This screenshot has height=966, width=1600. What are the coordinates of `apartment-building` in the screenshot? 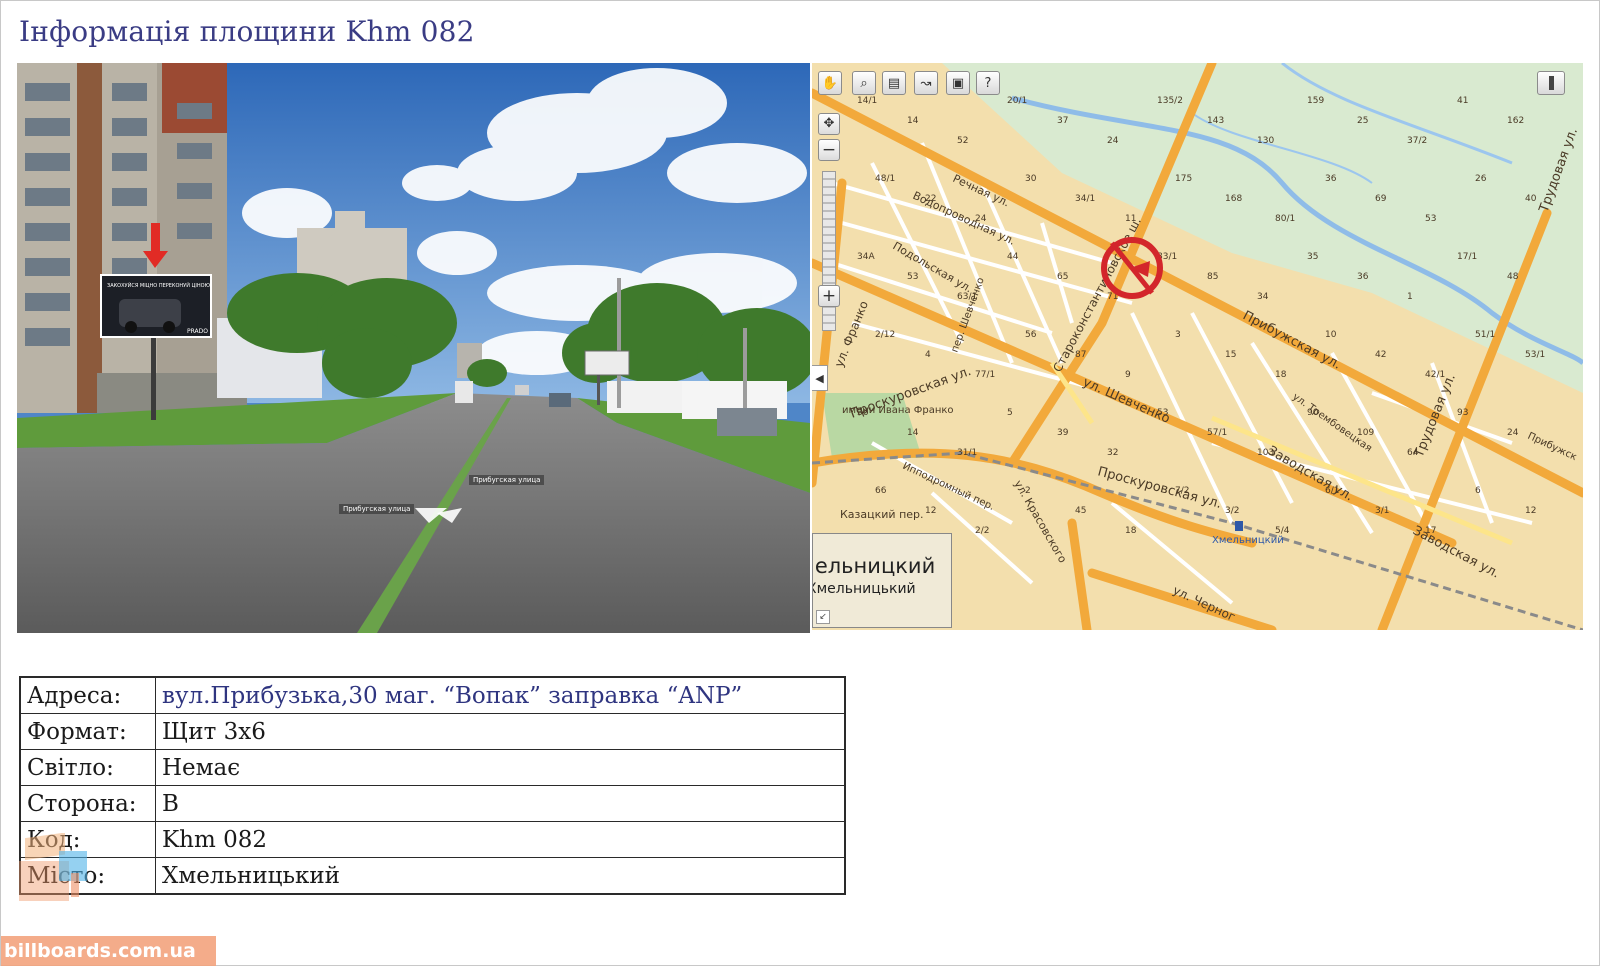 It's located at (132, 238).